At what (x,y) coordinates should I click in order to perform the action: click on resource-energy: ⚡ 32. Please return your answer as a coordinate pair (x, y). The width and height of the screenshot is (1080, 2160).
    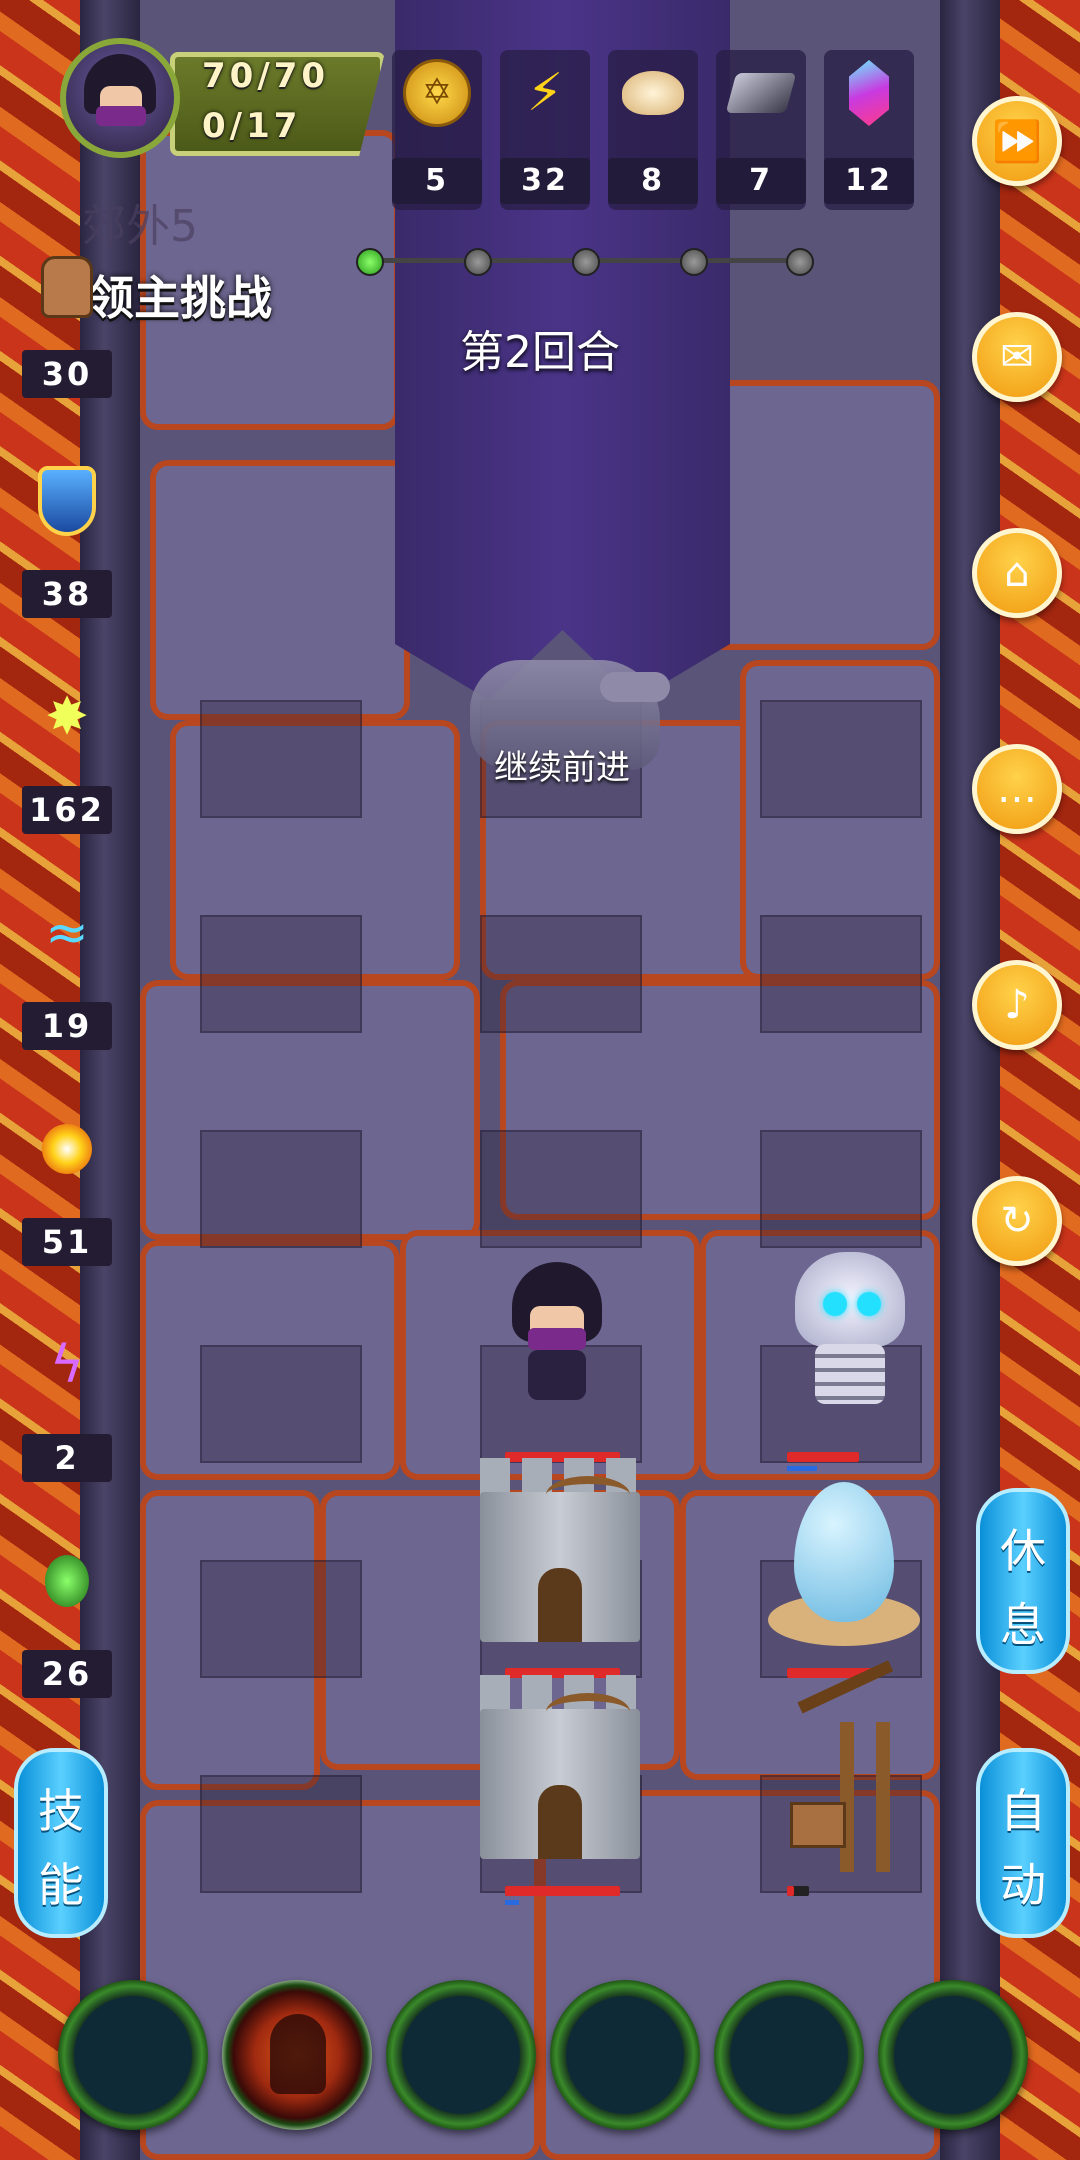
    Looking at the image, I should click on (545, 130).